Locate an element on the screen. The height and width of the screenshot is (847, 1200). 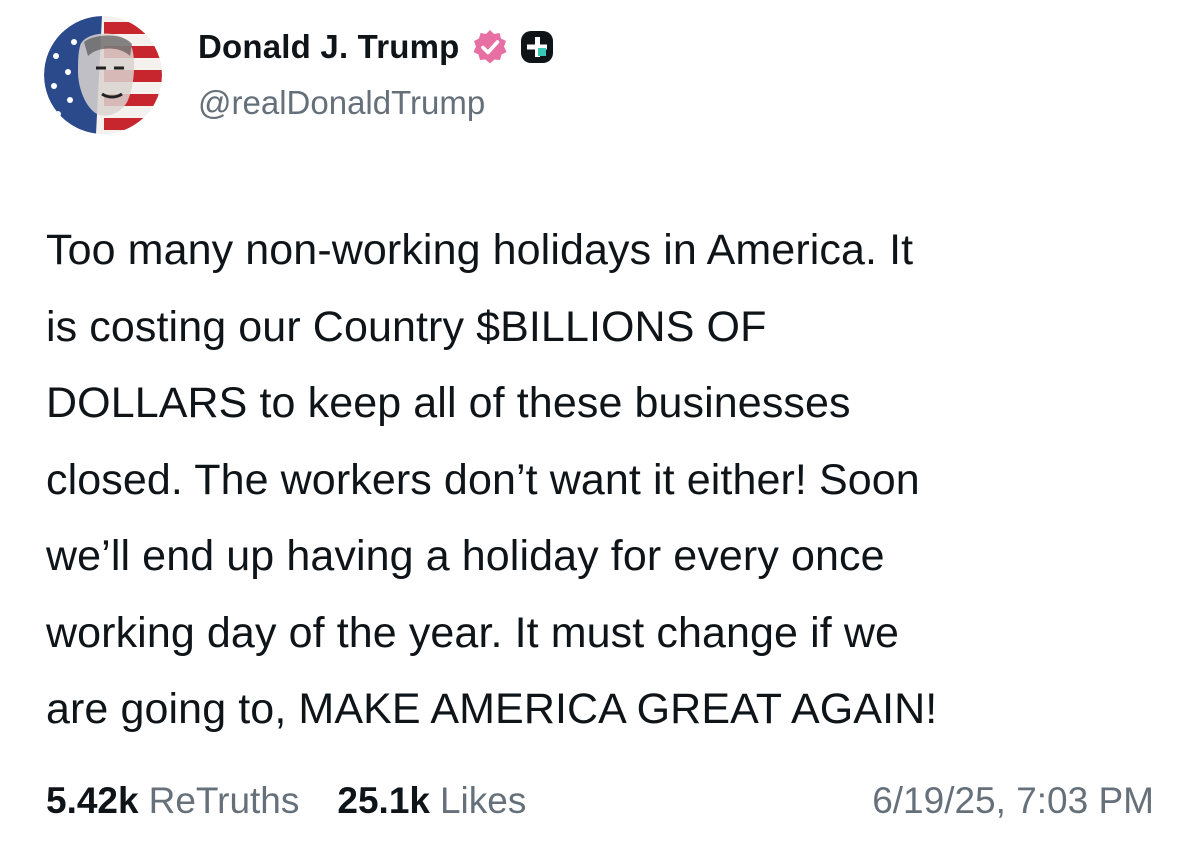
avatar-image is located at coordinates (103, 75).